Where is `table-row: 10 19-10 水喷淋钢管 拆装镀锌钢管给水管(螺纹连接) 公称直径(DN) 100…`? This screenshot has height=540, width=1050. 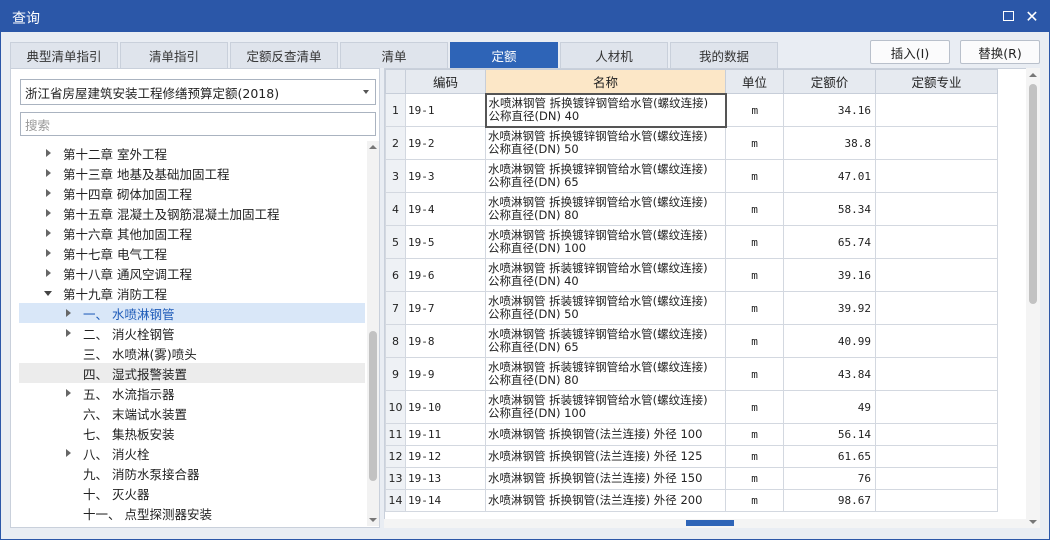 table-row: 10 19-10 水喷淋钢管 拆装镀锌钢管给水管(螺纹连接) 公称直径(DN) 100… is located at coordinates (691, 407).